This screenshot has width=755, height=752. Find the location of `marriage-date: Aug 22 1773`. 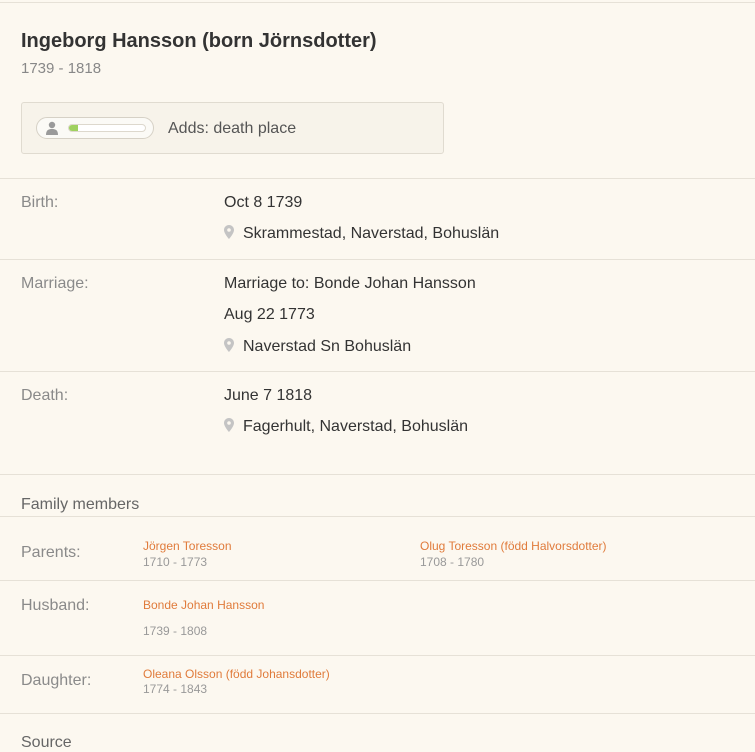

marriage-date: Aug 22 1773 is located at coordinates (269, 314).